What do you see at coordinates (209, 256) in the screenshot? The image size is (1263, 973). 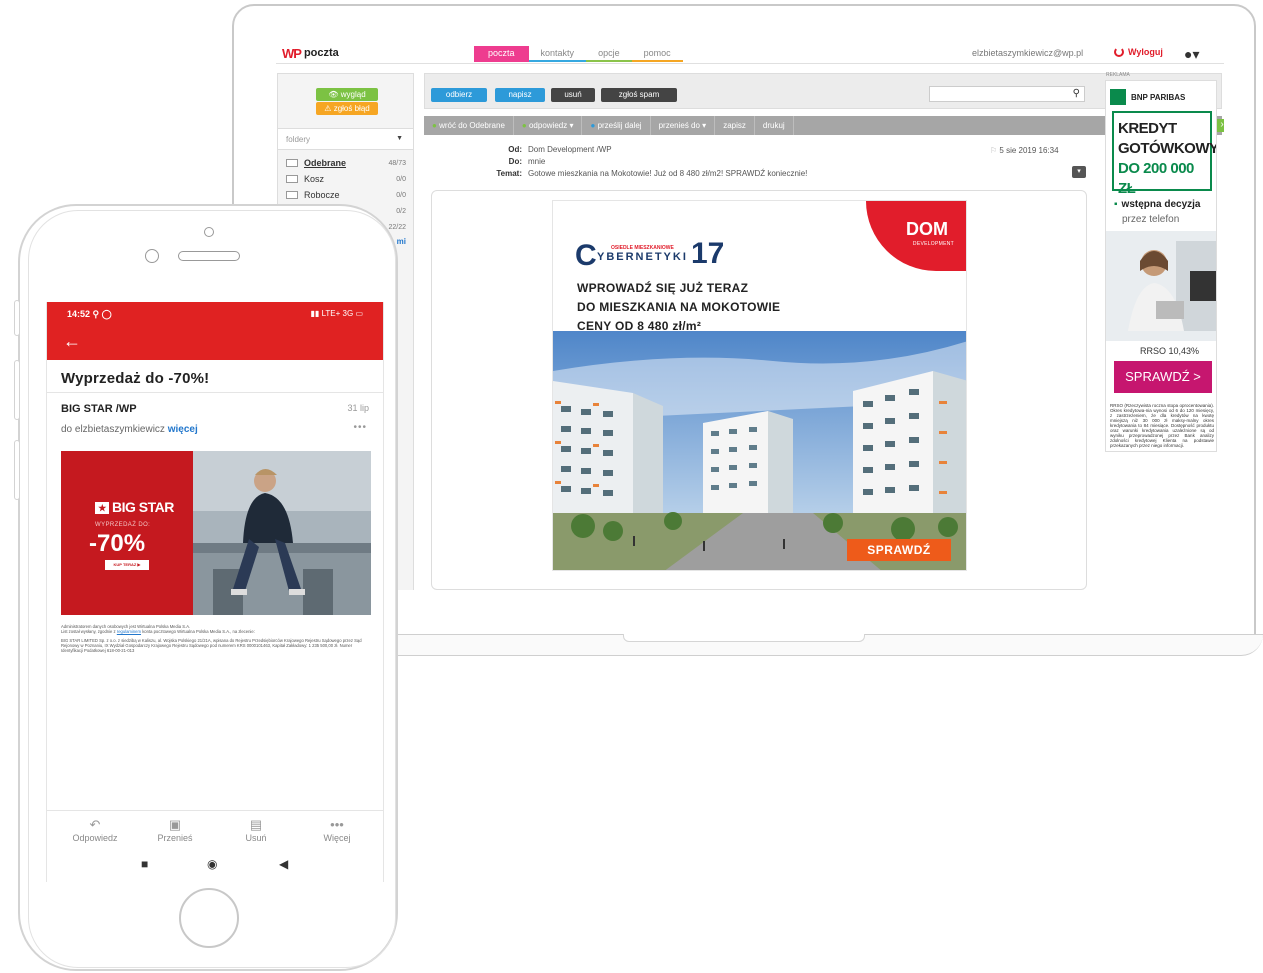 I see `phone-speaker` at bounding box center [209, 256].